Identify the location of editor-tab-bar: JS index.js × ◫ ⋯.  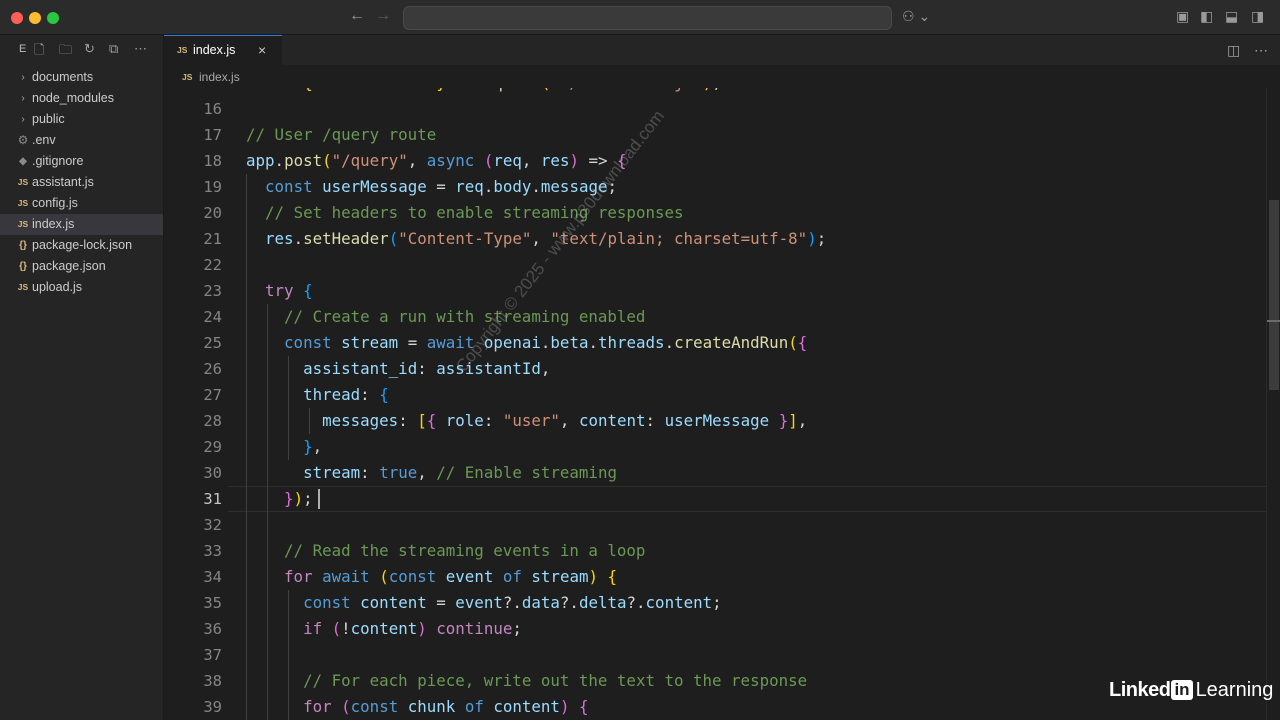
(722, 50).